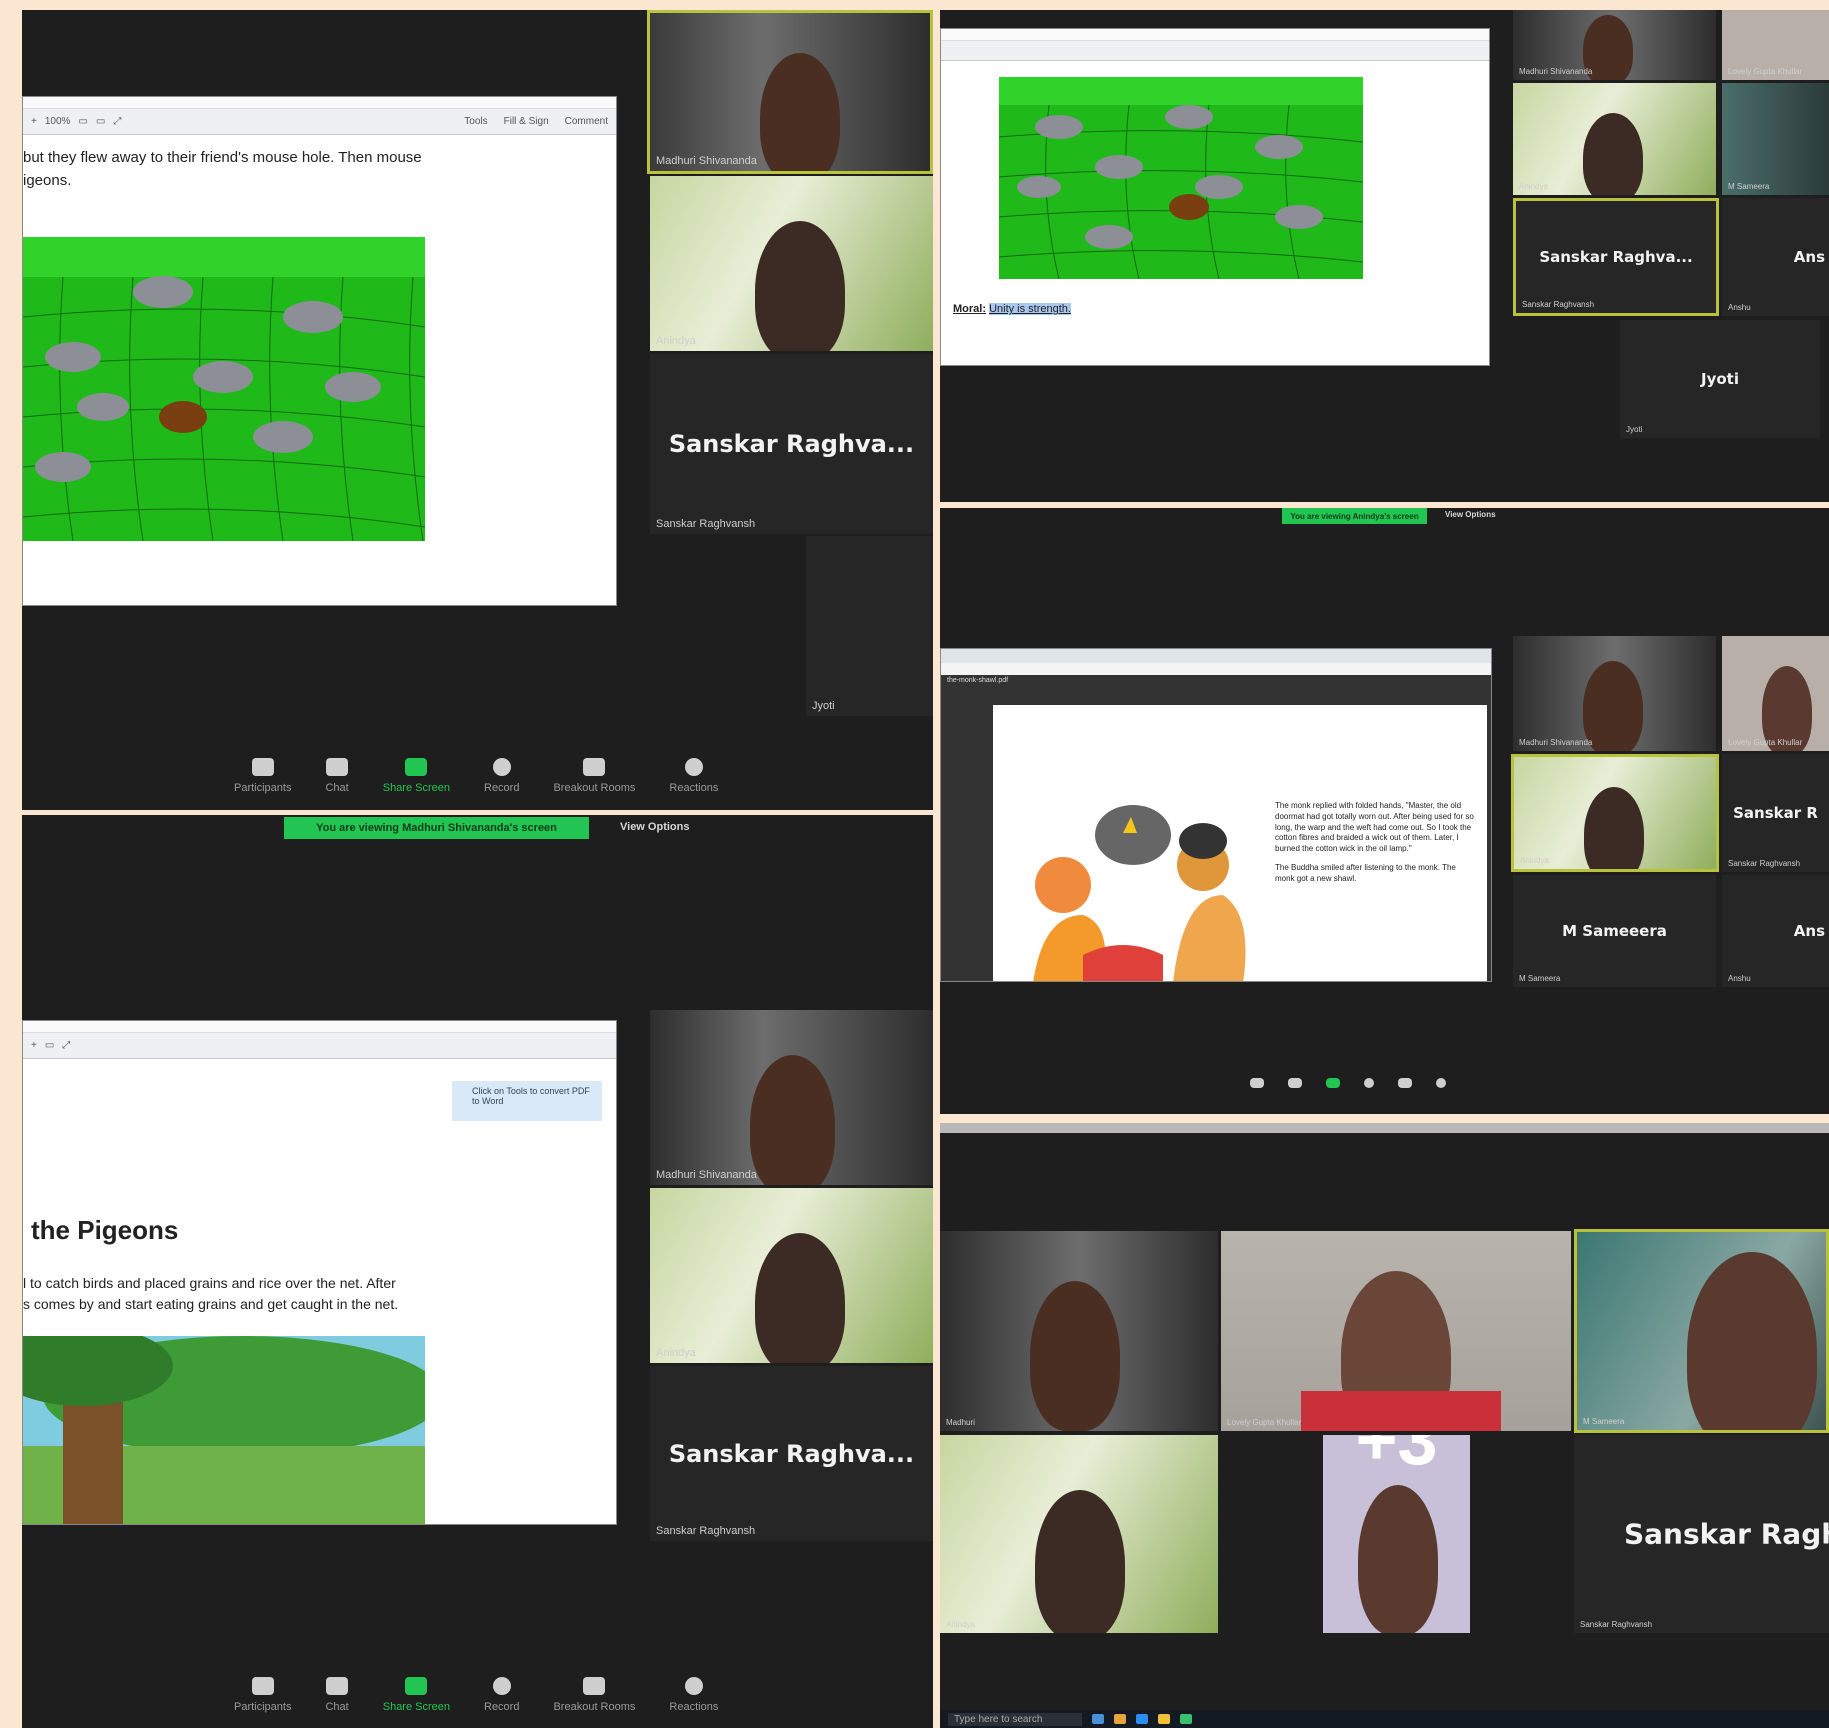 This screenshot has height=1728, width=1829. Describe the element at coordinates (58, 121) in the screenshot. I see `zoom-level: 100%` at that location.